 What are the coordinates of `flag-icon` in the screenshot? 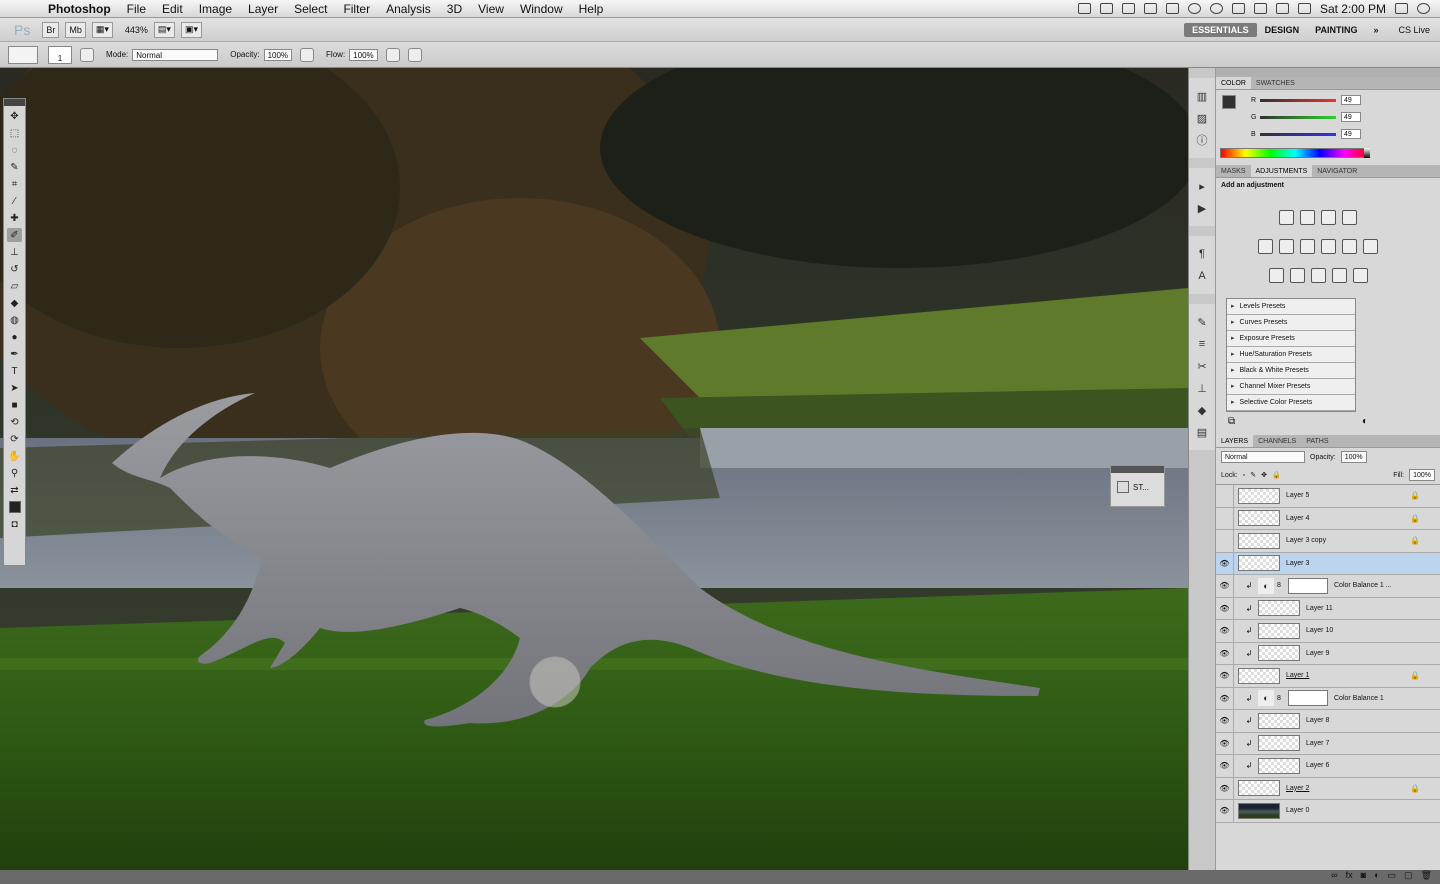 It's located at (1304, 8).